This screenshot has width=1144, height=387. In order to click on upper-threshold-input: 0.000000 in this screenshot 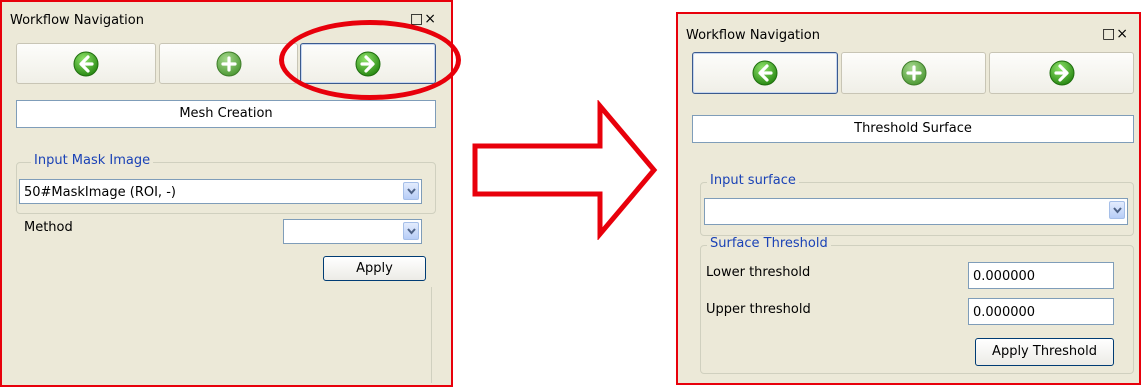, I will do `click(1041, 311)`.